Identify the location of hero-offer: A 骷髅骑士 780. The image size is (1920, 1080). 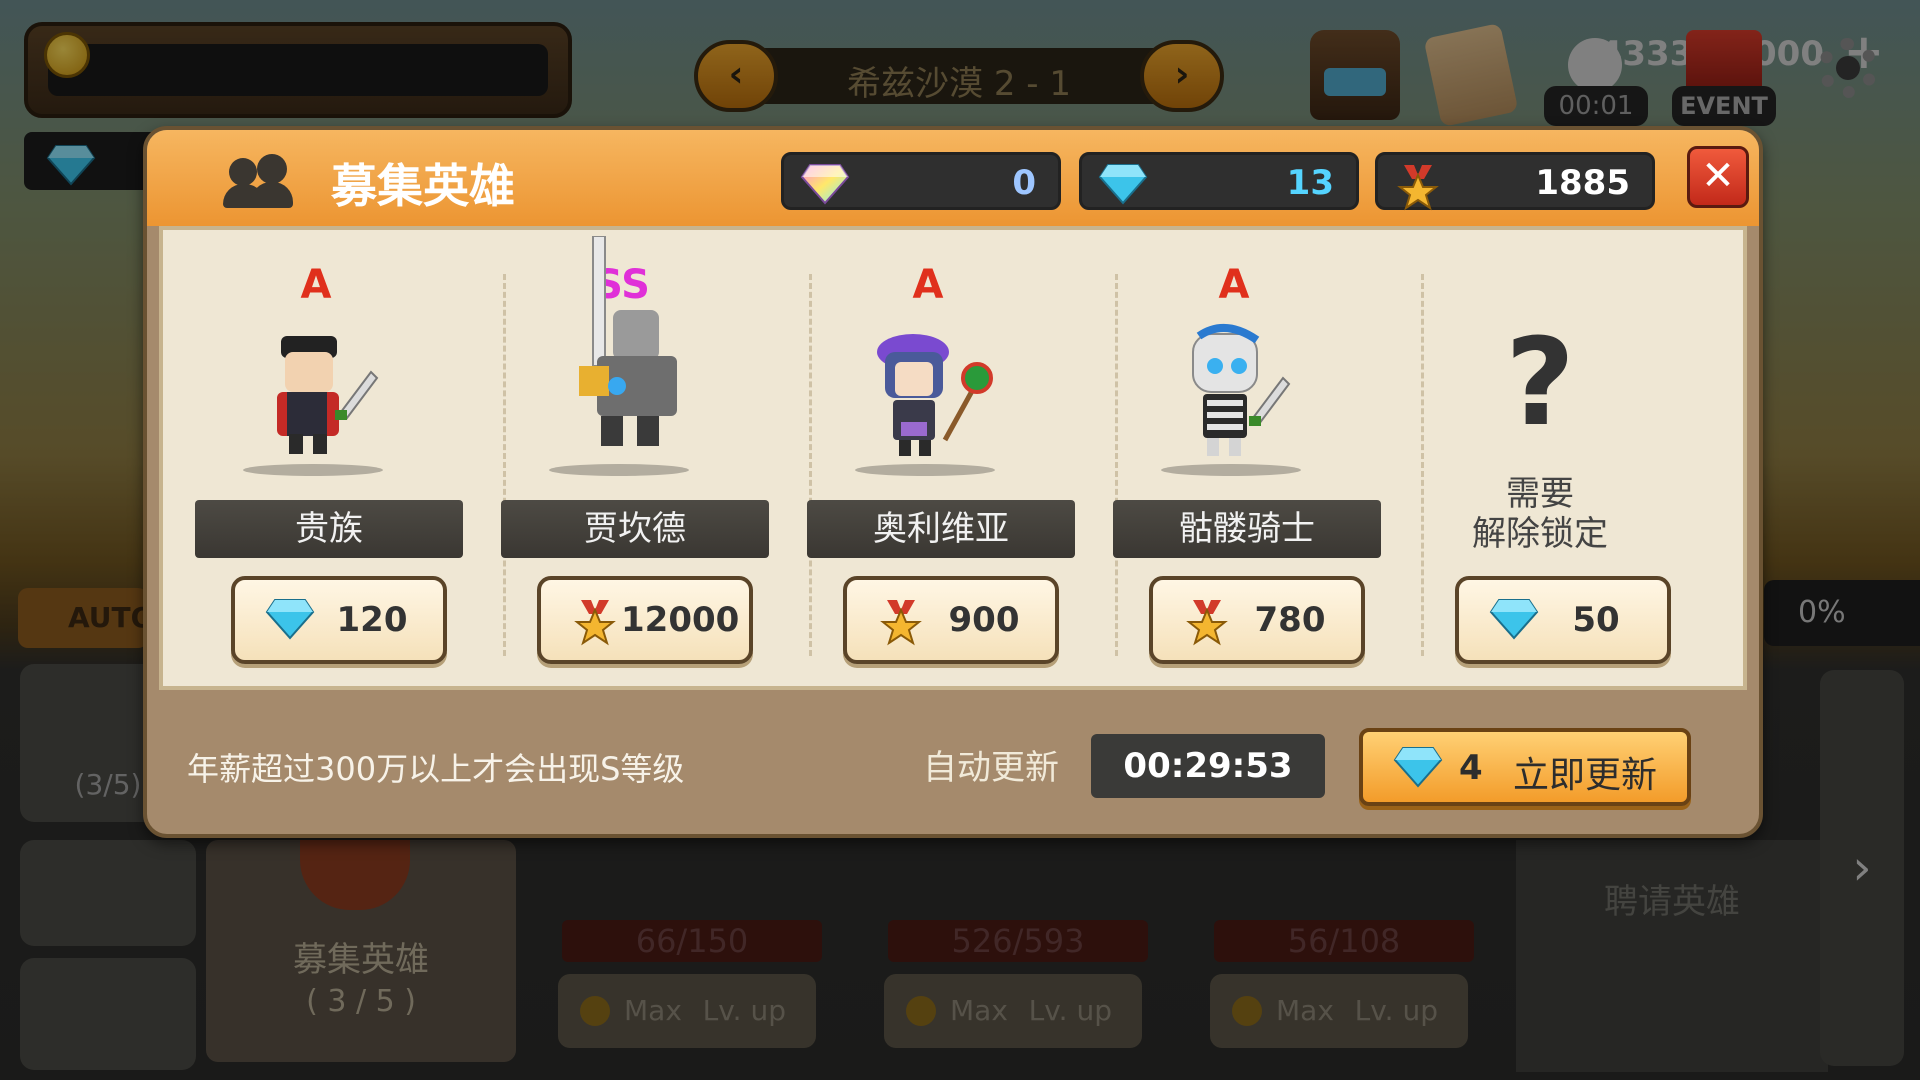
(1234, 458).